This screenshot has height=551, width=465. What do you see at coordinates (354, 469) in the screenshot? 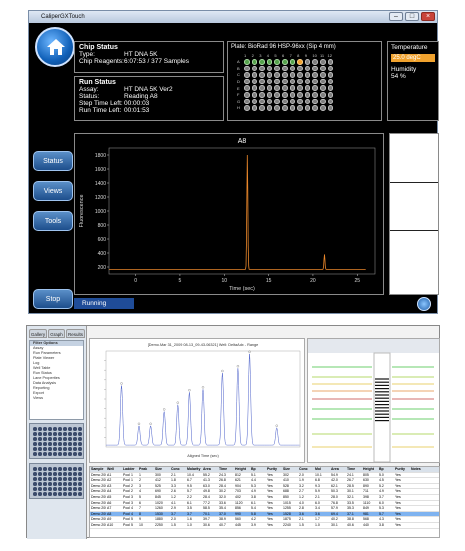
I see `column-header: Time` at bounding box center [354, 469].